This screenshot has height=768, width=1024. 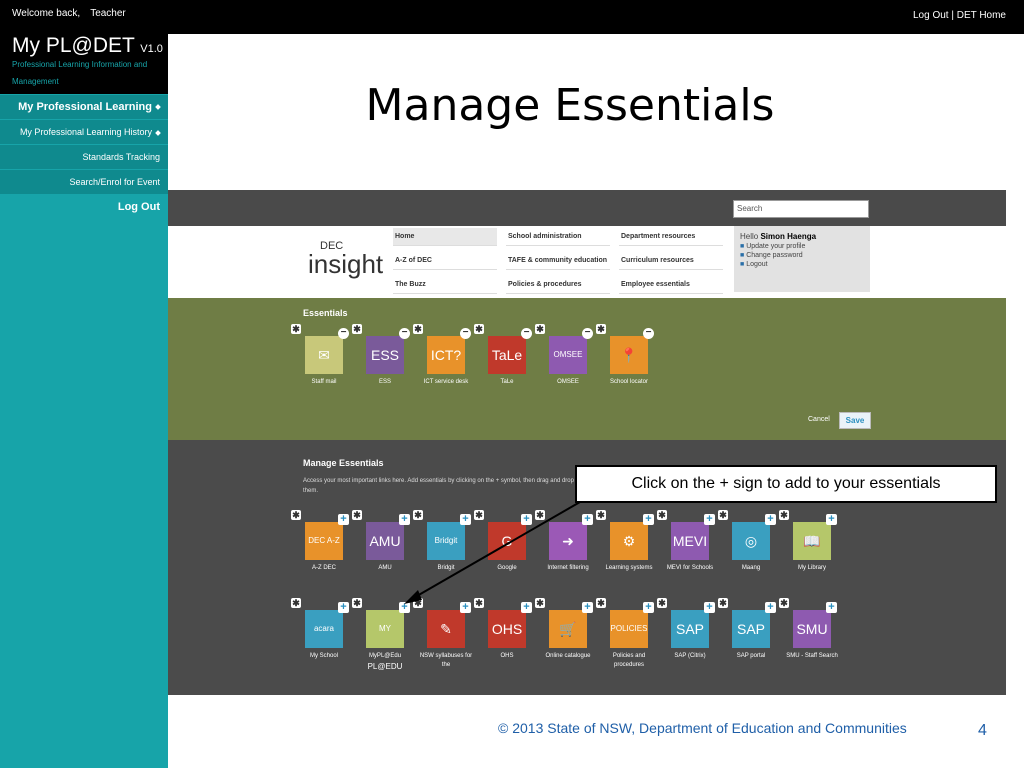 I want to click on essential-tile: ESS, so click(x=385, y=355).